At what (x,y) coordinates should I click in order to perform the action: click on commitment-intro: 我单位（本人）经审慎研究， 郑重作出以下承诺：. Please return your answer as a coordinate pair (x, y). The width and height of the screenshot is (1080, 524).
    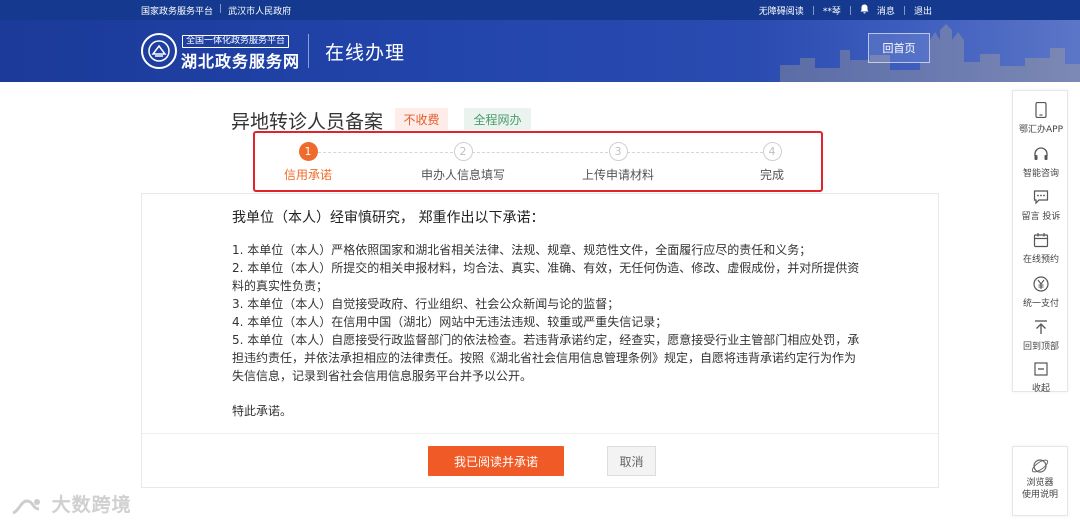
    Looking at the image, I should click on (388, 218).